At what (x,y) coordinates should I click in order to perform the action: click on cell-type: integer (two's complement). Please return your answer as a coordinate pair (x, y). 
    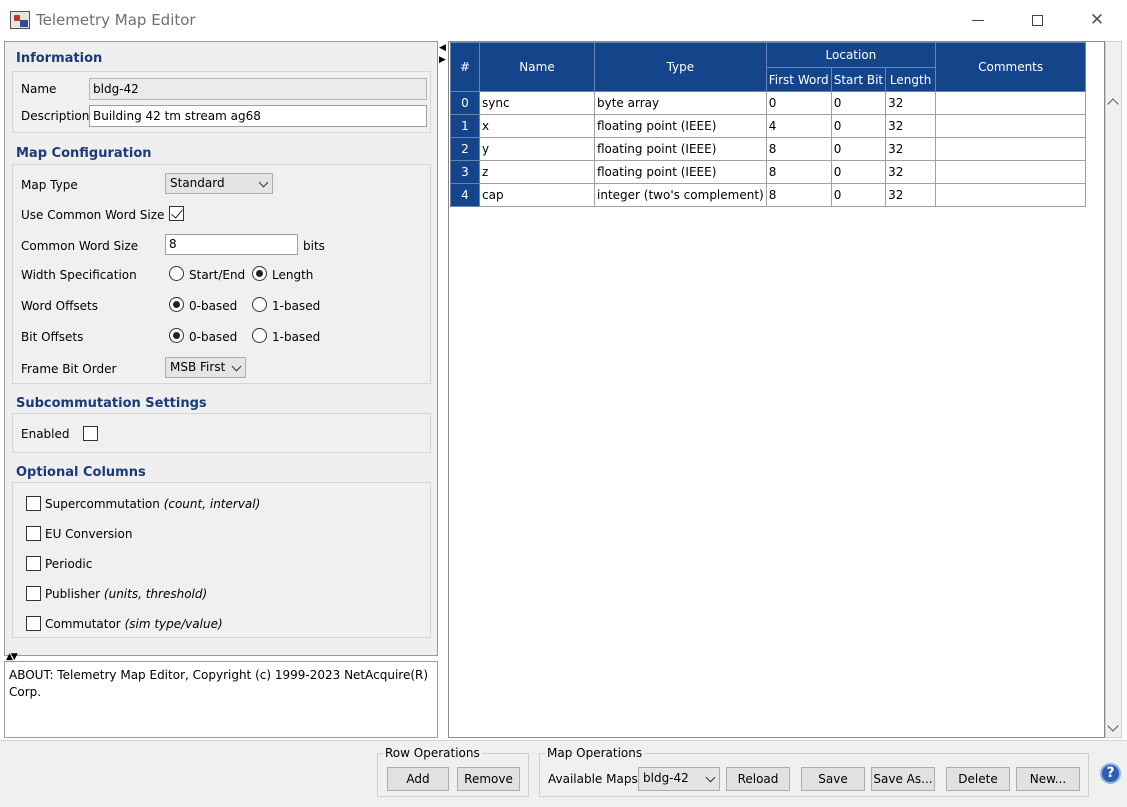
    Looking at the image, I should click on (680, 195).